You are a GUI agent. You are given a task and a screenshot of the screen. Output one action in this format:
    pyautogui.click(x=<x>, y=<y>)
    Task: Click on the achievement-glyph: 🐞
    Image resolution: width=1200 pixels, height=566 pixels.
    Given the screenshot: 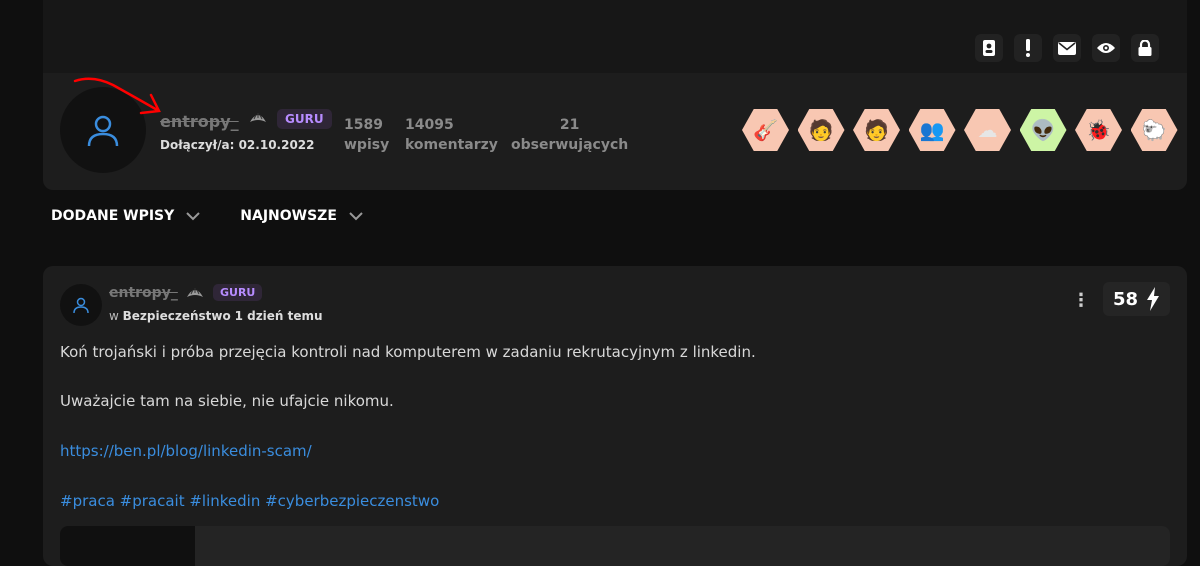 What is the action you would take?
    pyautogui.click(x=1098, y=130)
    